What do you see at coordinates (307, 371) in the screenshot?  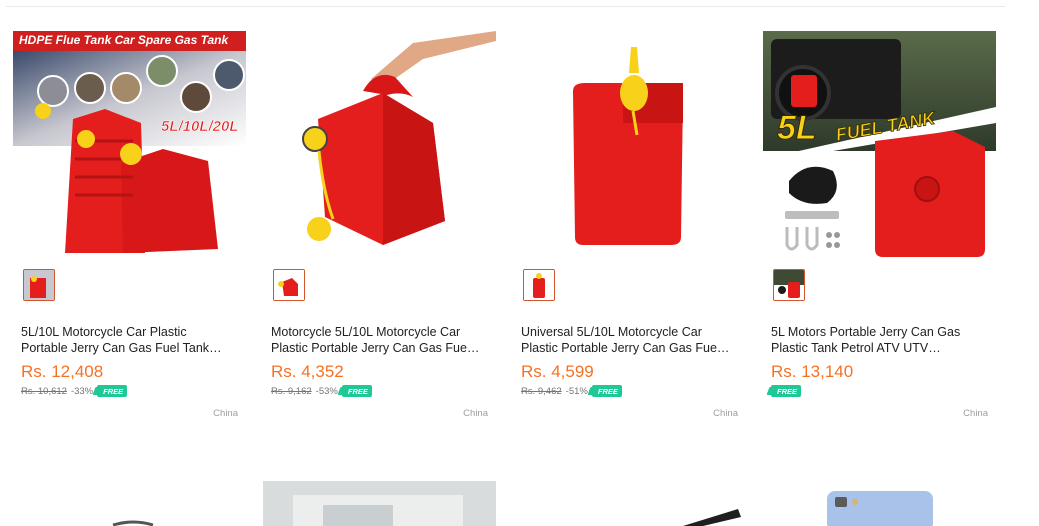 I see `product-price: Rs. 4,352` at bounding box center [307, 371].